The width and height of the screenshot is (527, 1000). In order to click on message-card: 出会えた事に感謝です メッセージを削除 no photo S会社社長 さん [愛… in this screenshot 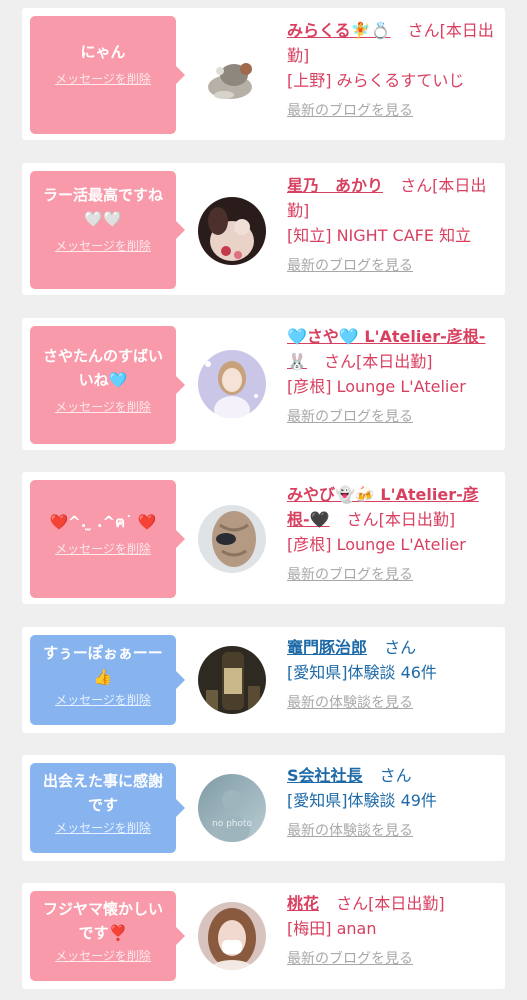, I will do `click(263, 808)`.